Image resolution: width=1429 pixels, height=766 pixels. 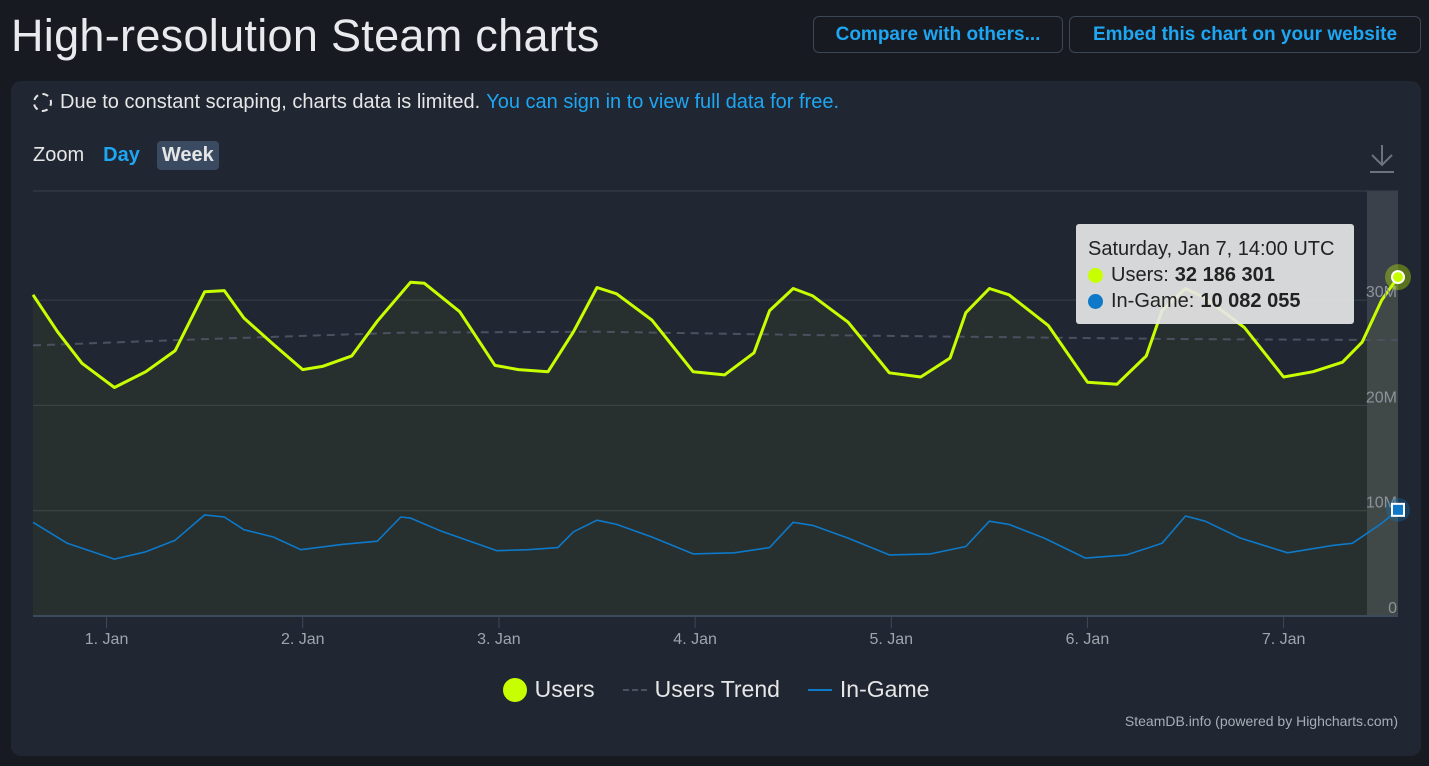 I want to click on x-tick-label: 4. Jan, so click(x=695, y=639).